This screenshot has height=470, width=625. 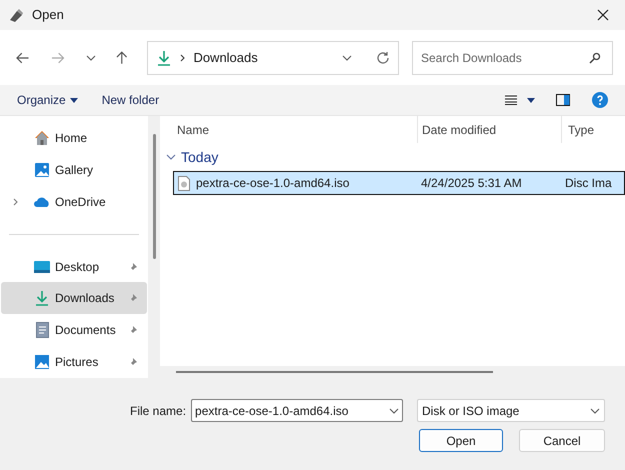 I want to click on sidebar-item: Gallery, so click(x=74, y=170).